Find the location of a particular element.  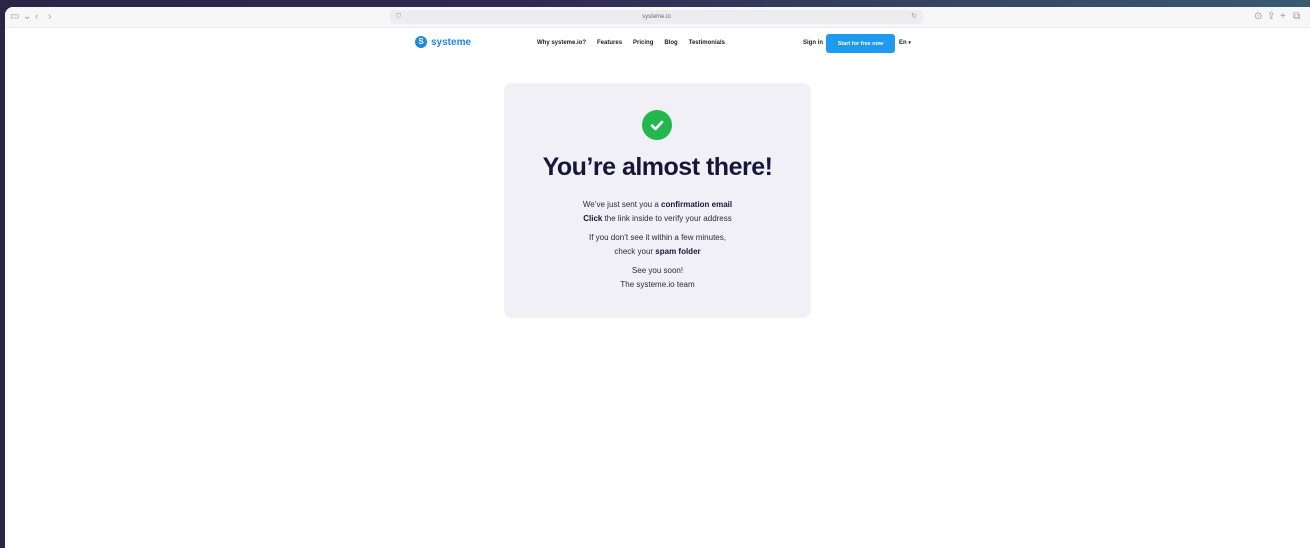

language-selector: En ▾ is located at coordinates (905, 43).